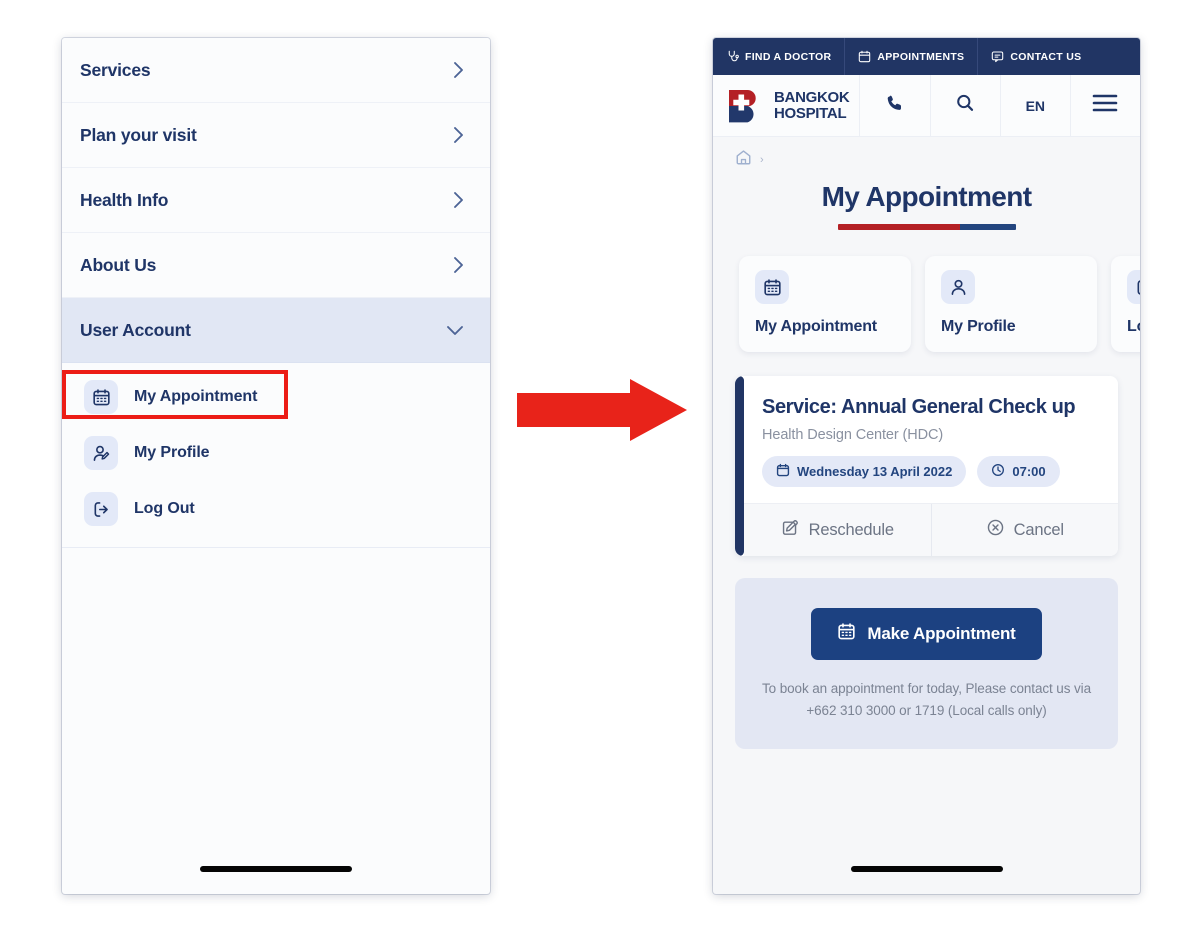 This screenshot has width=1200, height=926. I want to click on page-title-section: My Appointment, so click(926, 200).